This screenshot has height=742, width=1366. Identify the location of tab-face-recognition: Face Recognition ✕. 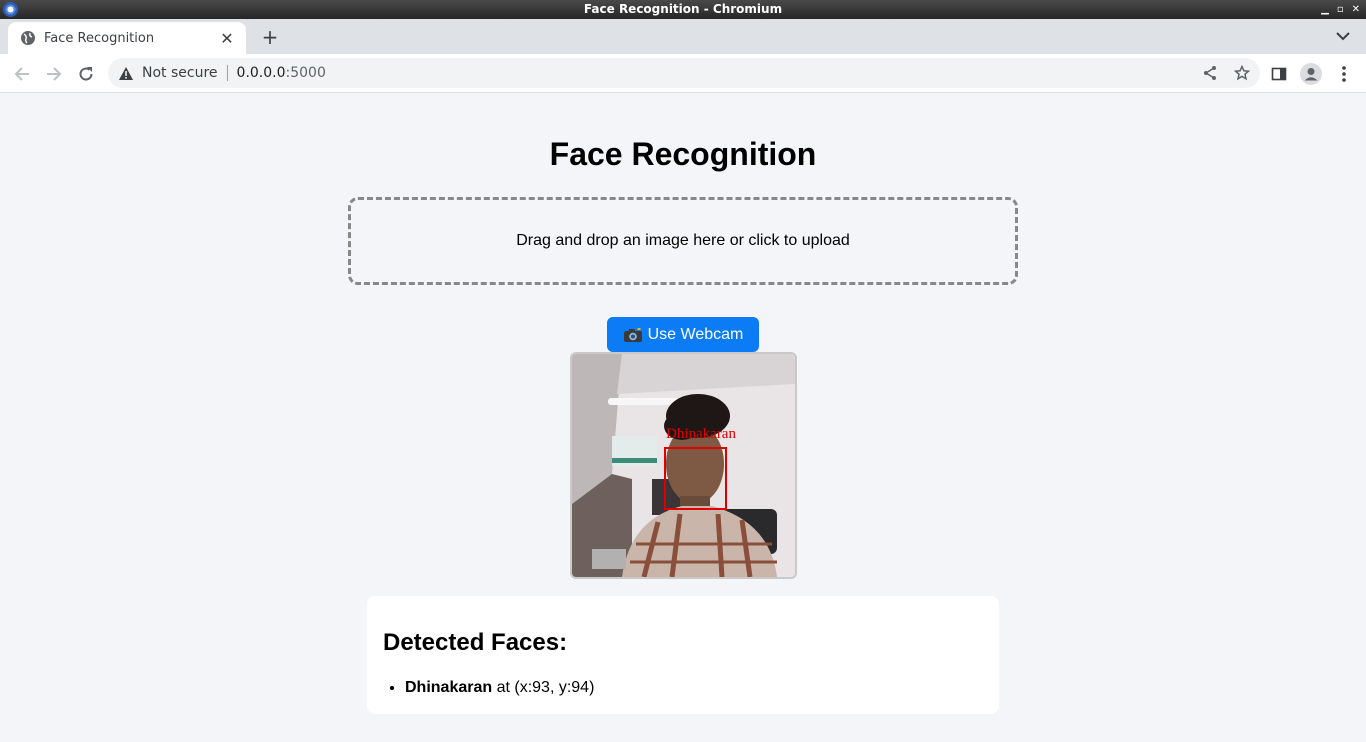
(127, 38).